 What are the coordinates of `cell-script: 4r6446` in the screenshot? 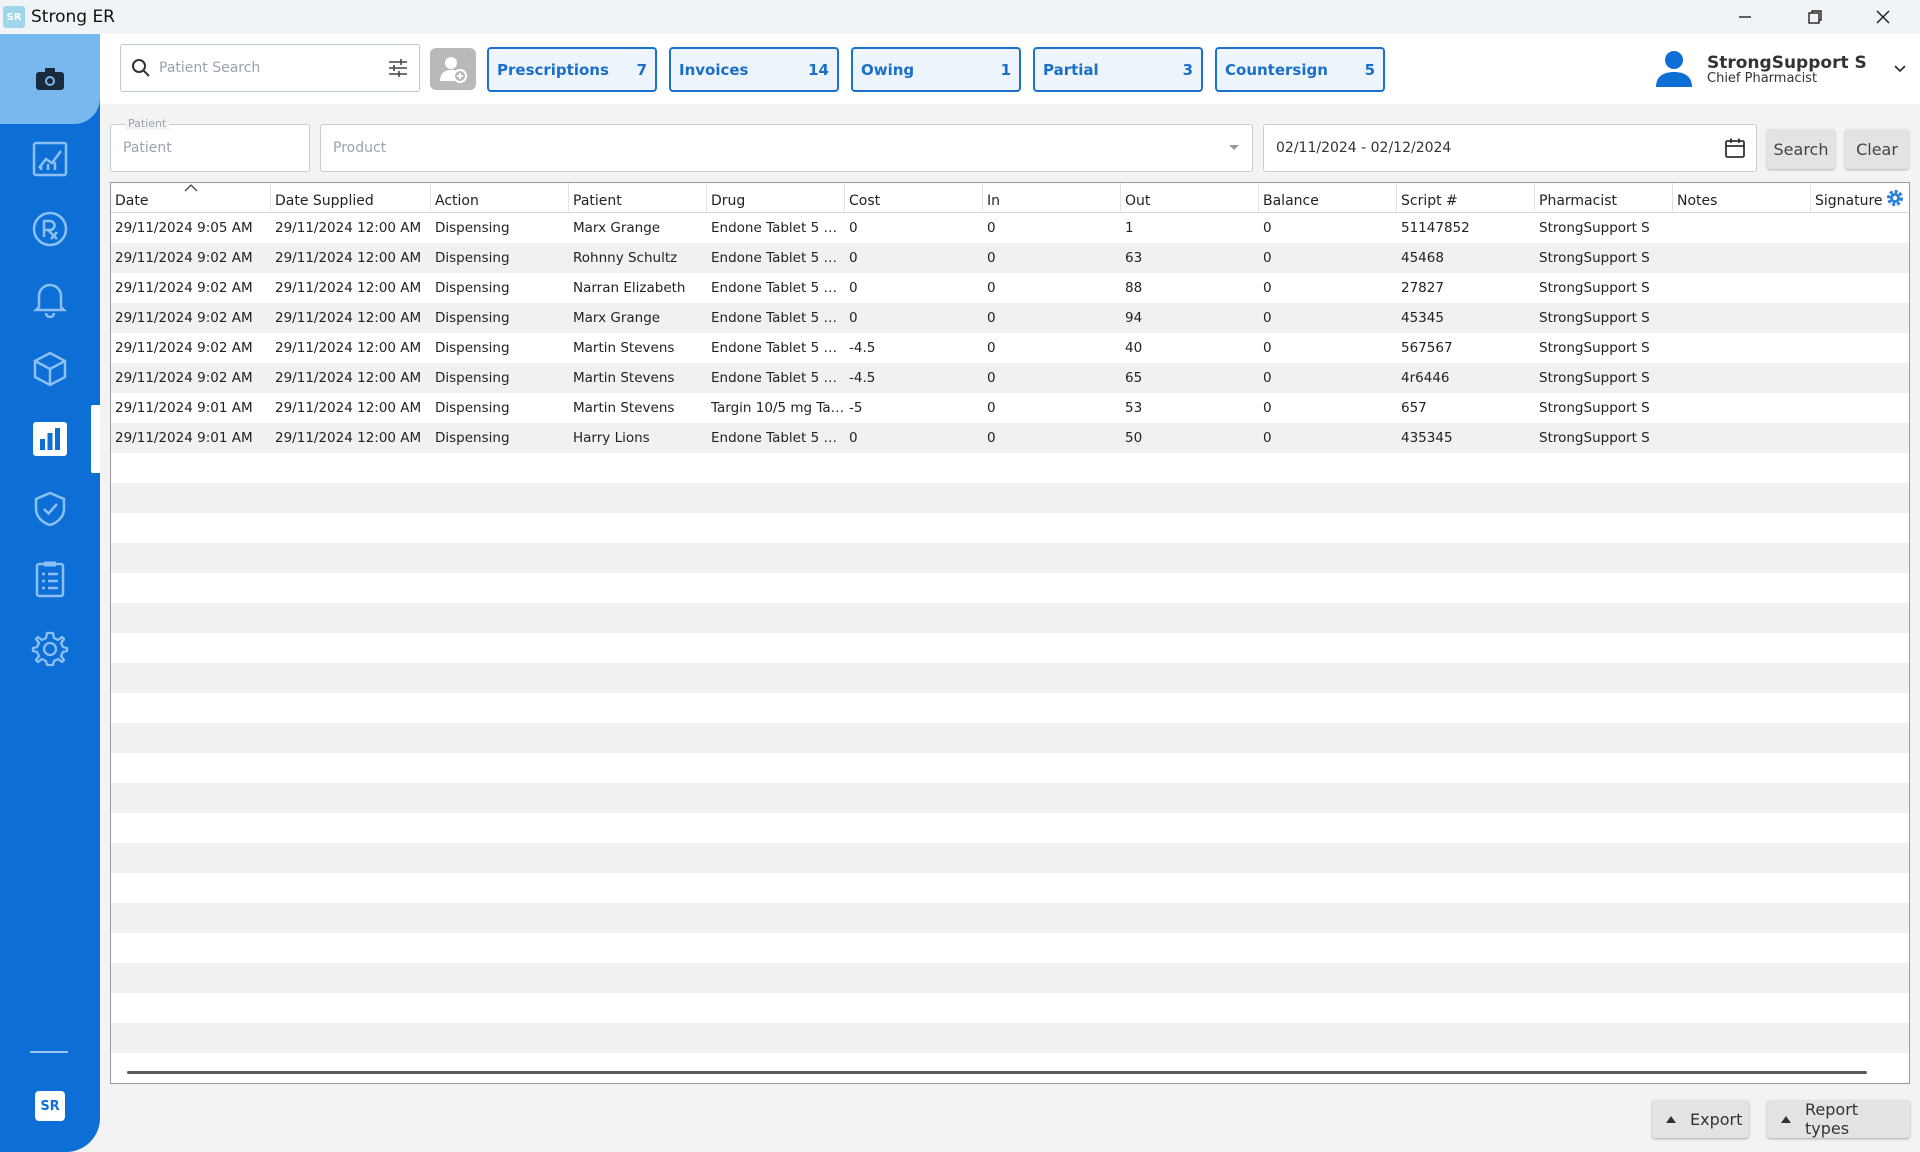 It's located at (1425, 378).